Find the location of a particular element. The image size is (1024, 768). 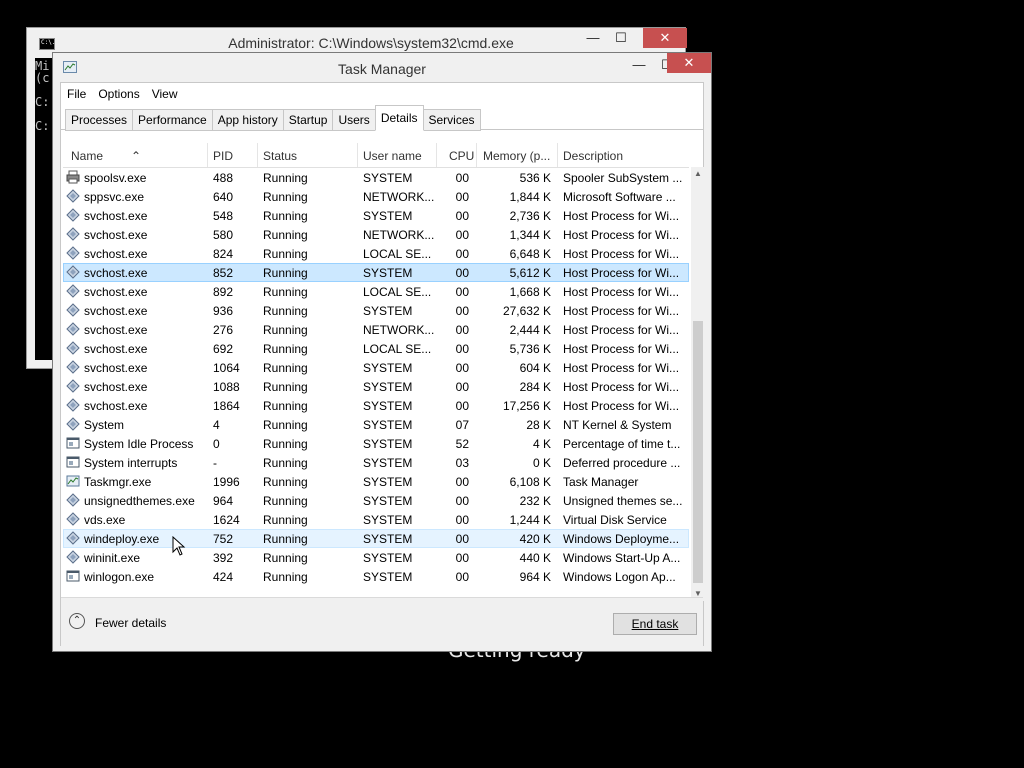

tab-app-history: App history is located at coordinates (247, 120).